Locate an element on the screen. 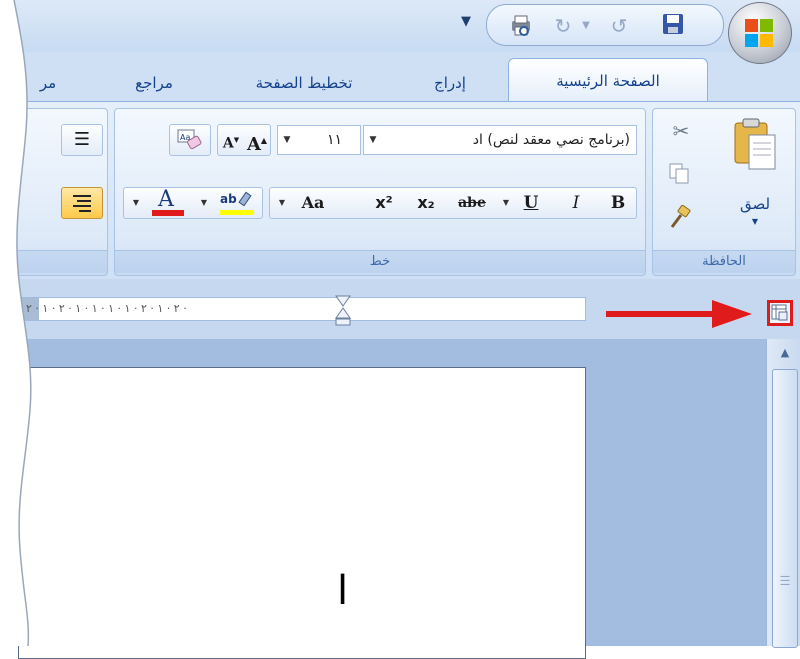 This screenshot has width=800, height=659. tab-home: الصفحة الرئيسية is located at coordinates (608, 80).